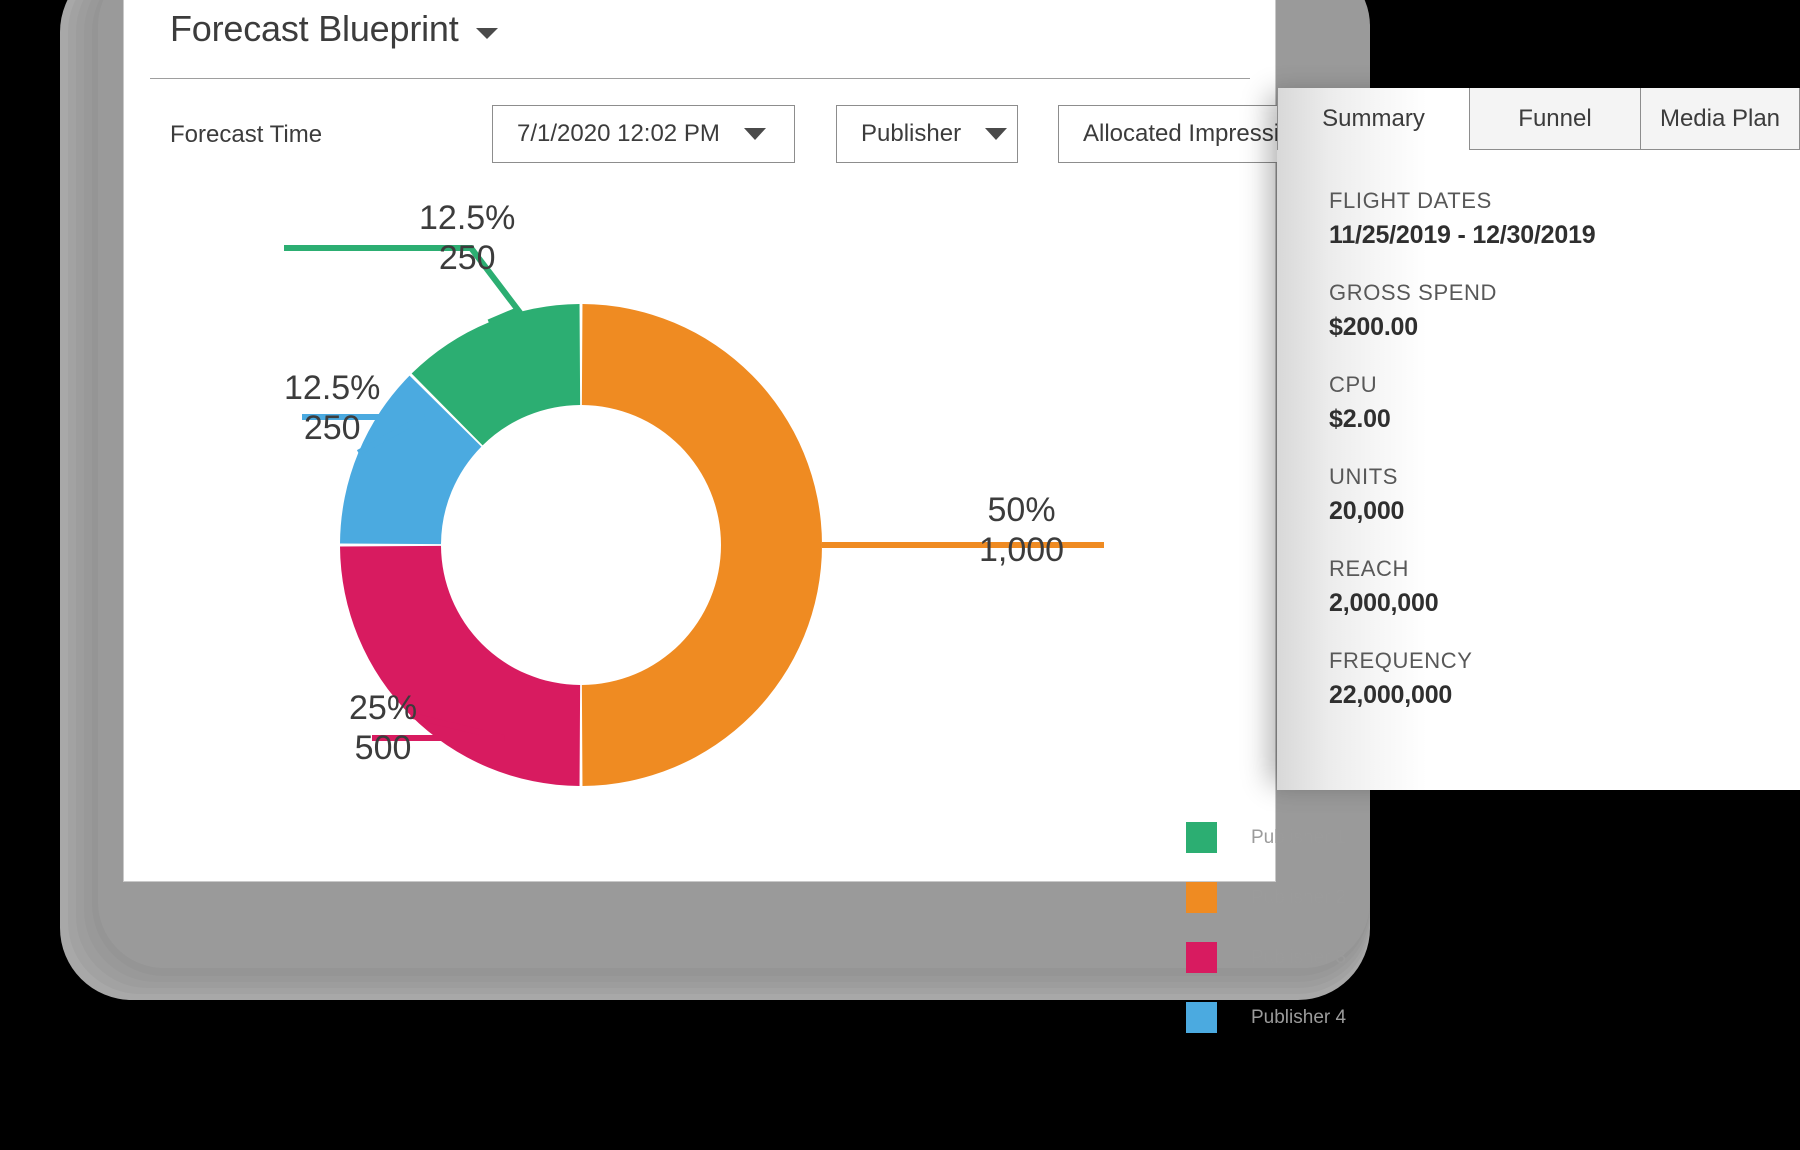 The height and width of the screenshot is (1150, 1800). I want to click on stat-label: UNITS, so click(1363, 476).